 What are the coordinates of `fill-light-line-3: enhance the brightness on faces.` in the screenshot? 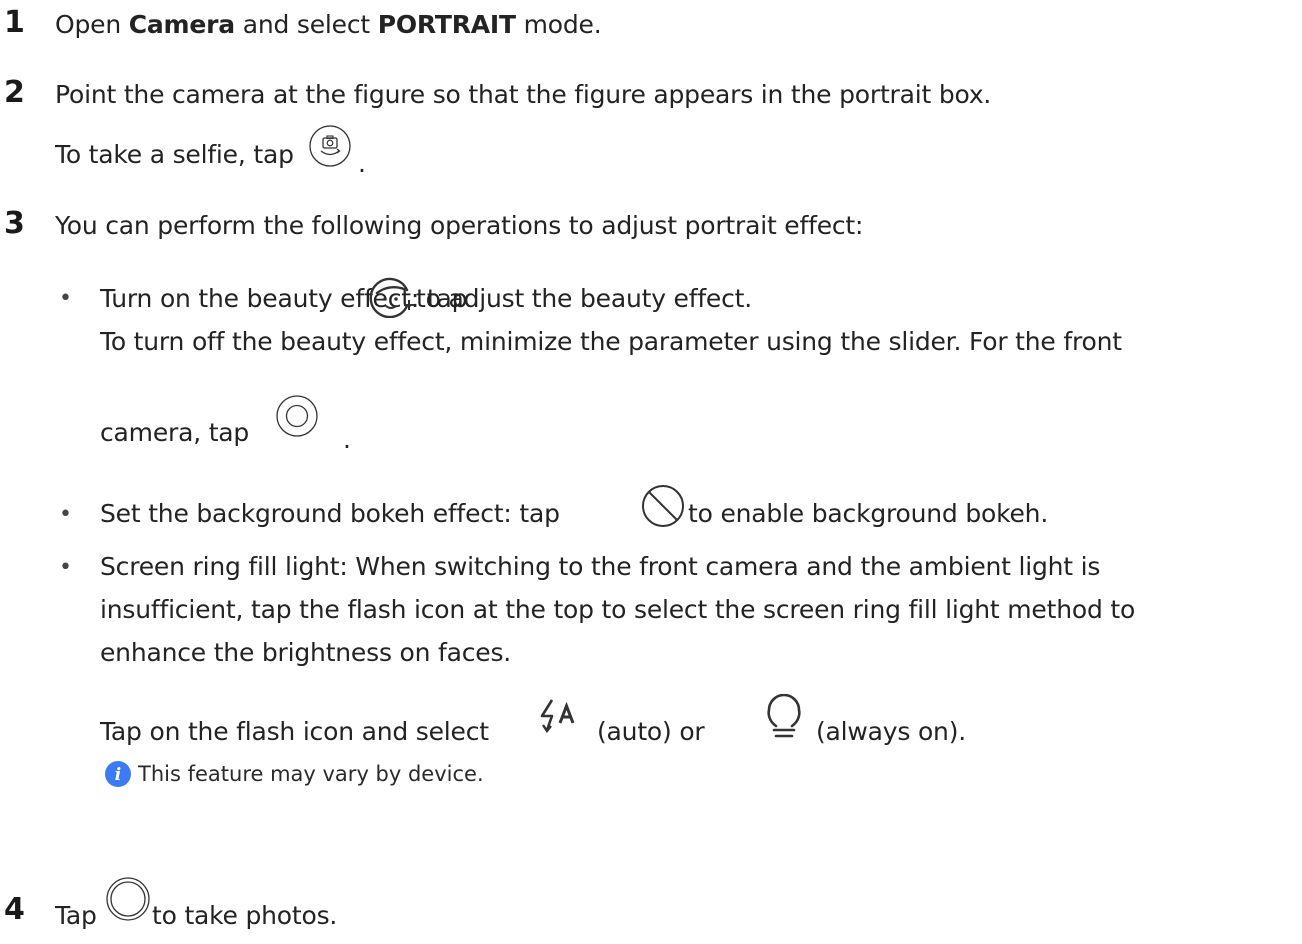 It's located at (306, 652).